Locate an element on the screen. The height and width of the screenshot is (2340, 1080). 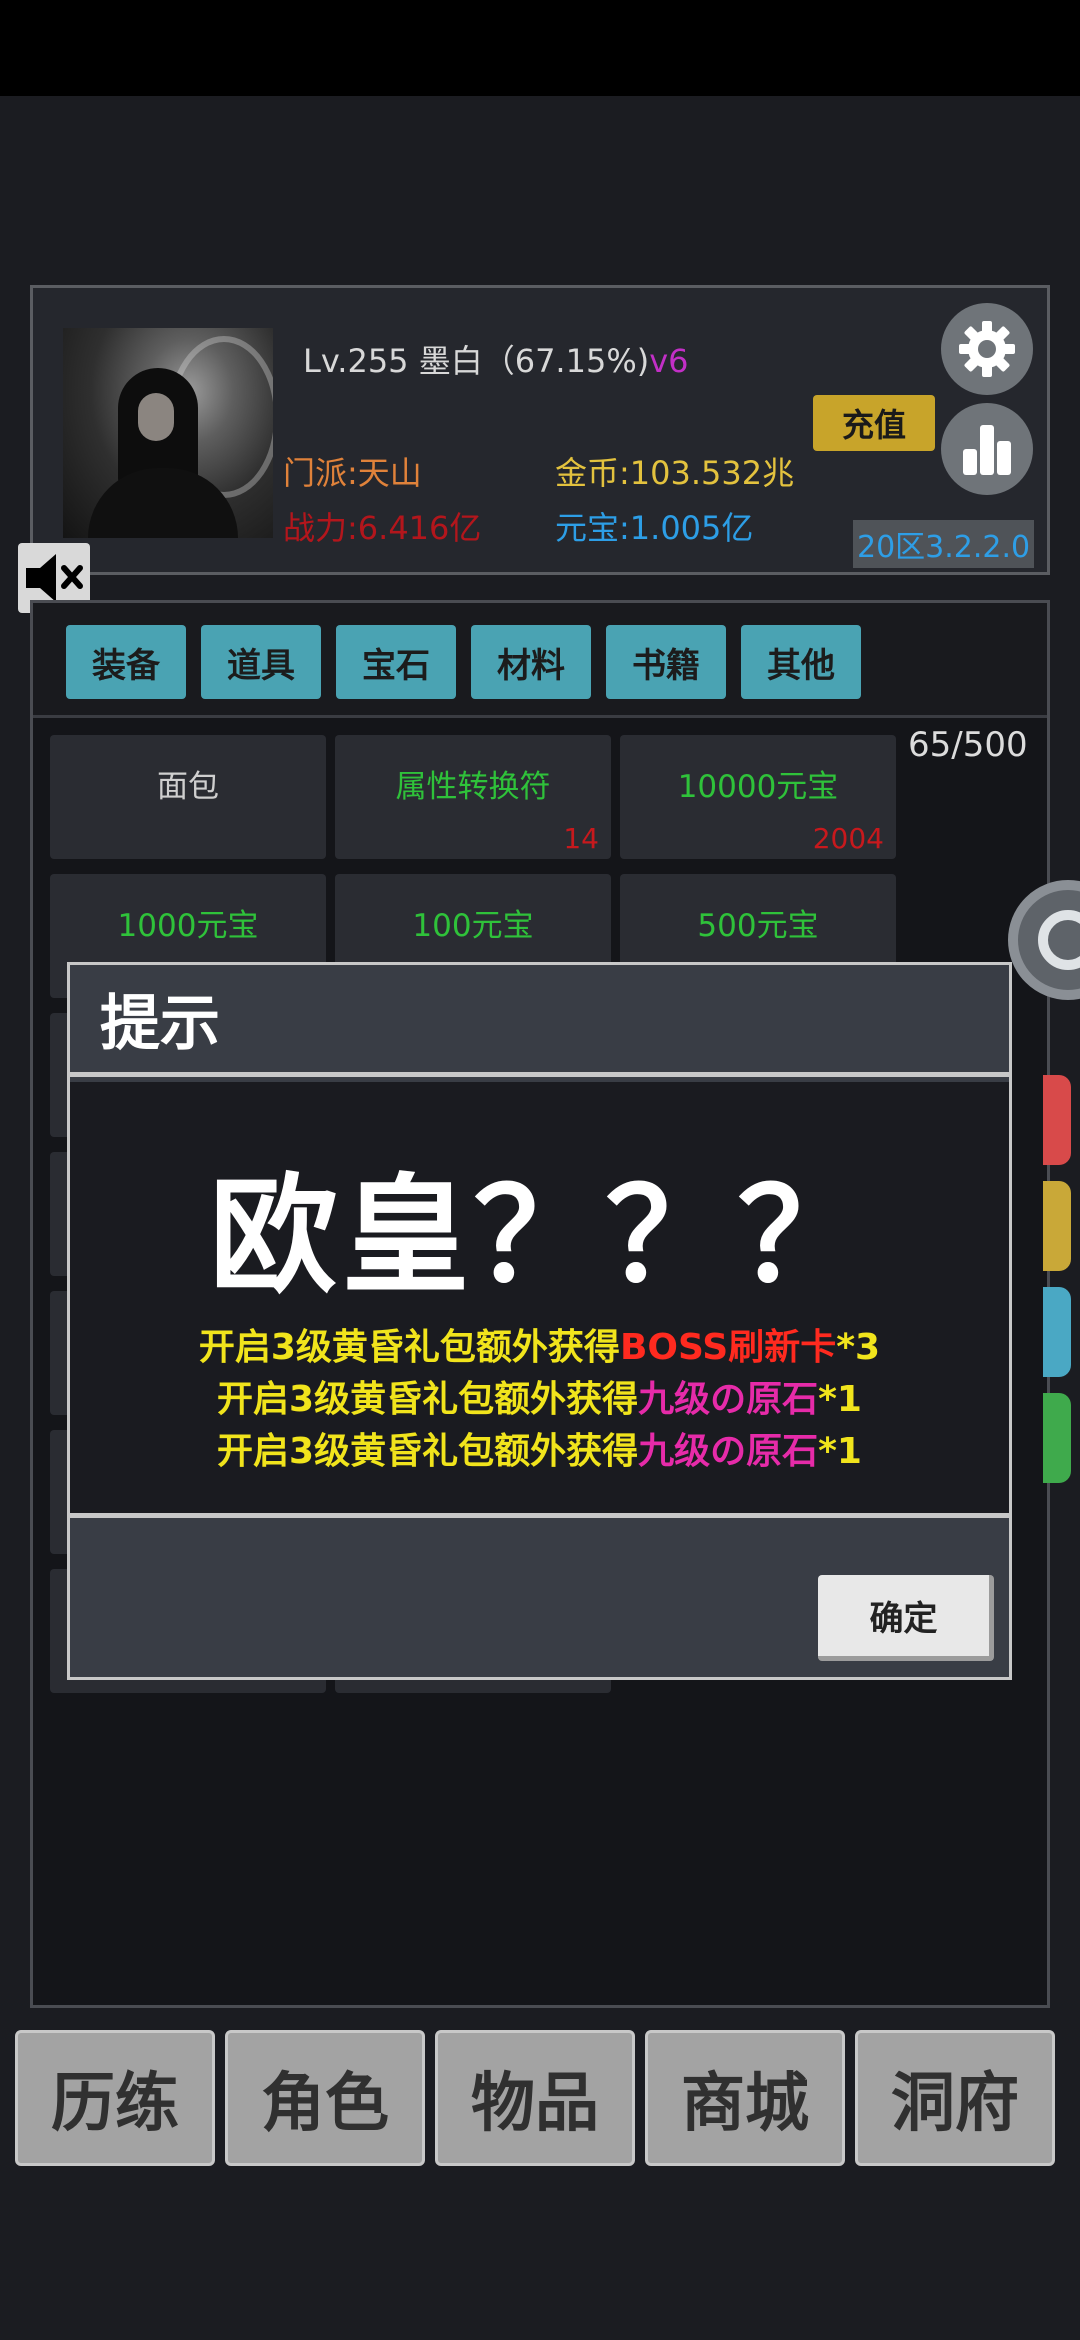
recharge-button: 充值 is located at coordinates (874, 423).